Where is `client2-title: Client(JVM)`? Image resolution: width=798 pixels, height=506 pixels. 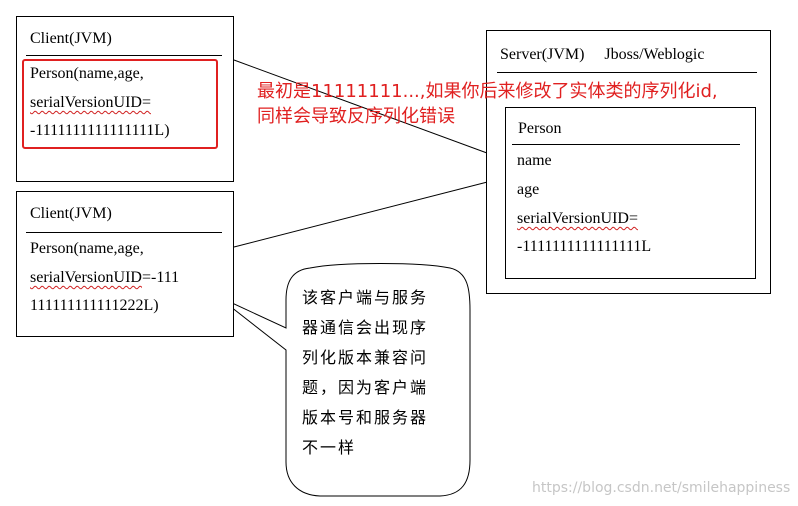
client2-title: Client(JVM) is located at coordinates (71, 213).